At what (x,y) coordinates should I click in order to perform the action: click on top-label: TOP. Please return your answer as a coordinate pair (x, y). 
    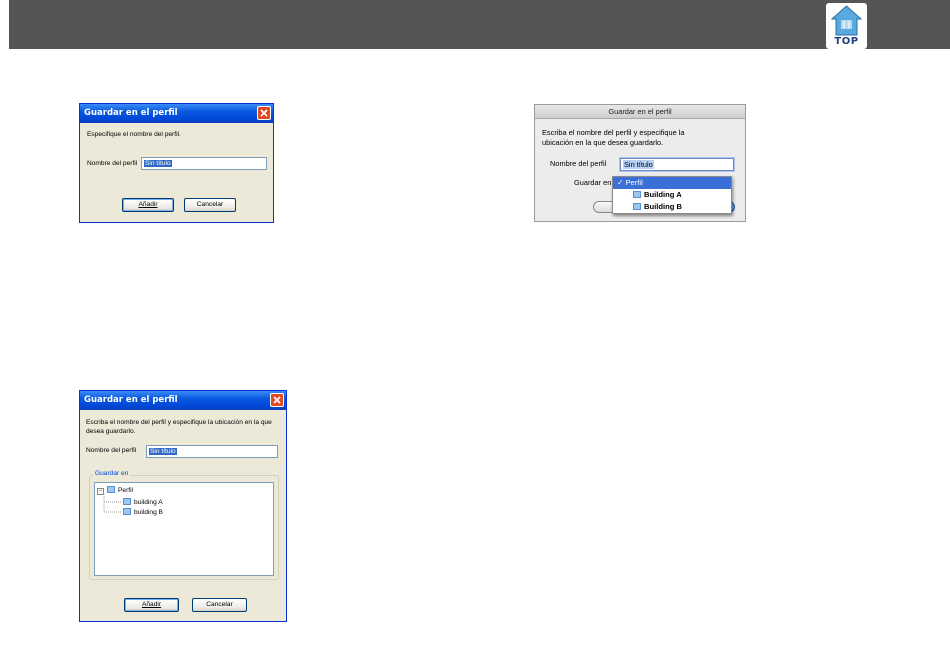
    Looking at the image, I should click on (846, 41).